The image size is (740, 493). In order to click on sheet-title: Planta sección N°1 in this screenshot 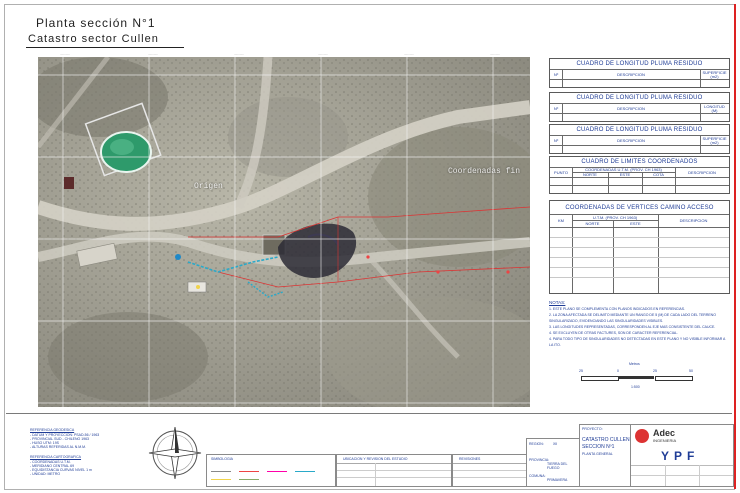, I will do `click(96, 23)`.